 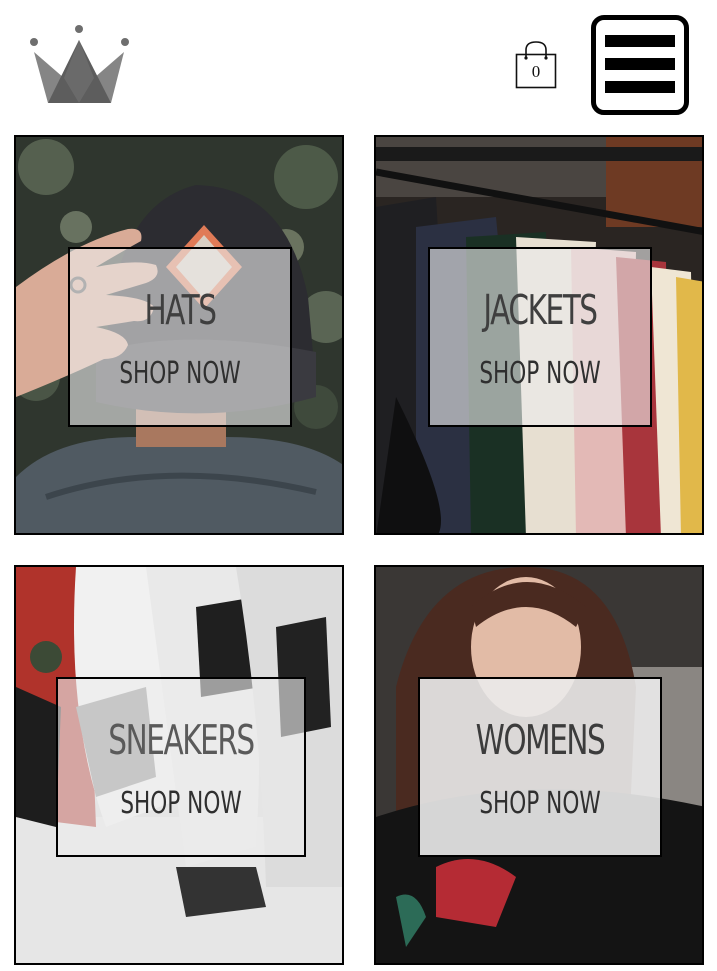 What do you see at coordinates (79, 64) in the screenshot?
I see `crown-logo-icon` at bounding box center [79, 64].